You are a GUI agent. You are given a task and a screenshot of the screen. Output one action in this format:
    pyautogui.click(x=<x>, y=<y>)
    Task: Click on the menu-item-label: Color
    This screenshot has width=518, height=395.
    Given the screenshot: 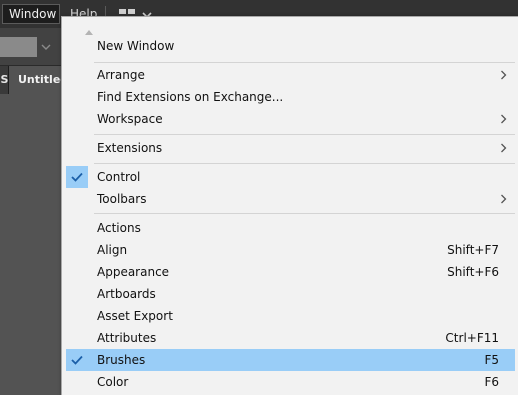 What is the action you would take?
    pyautogui.click(x=113, y=382)
    